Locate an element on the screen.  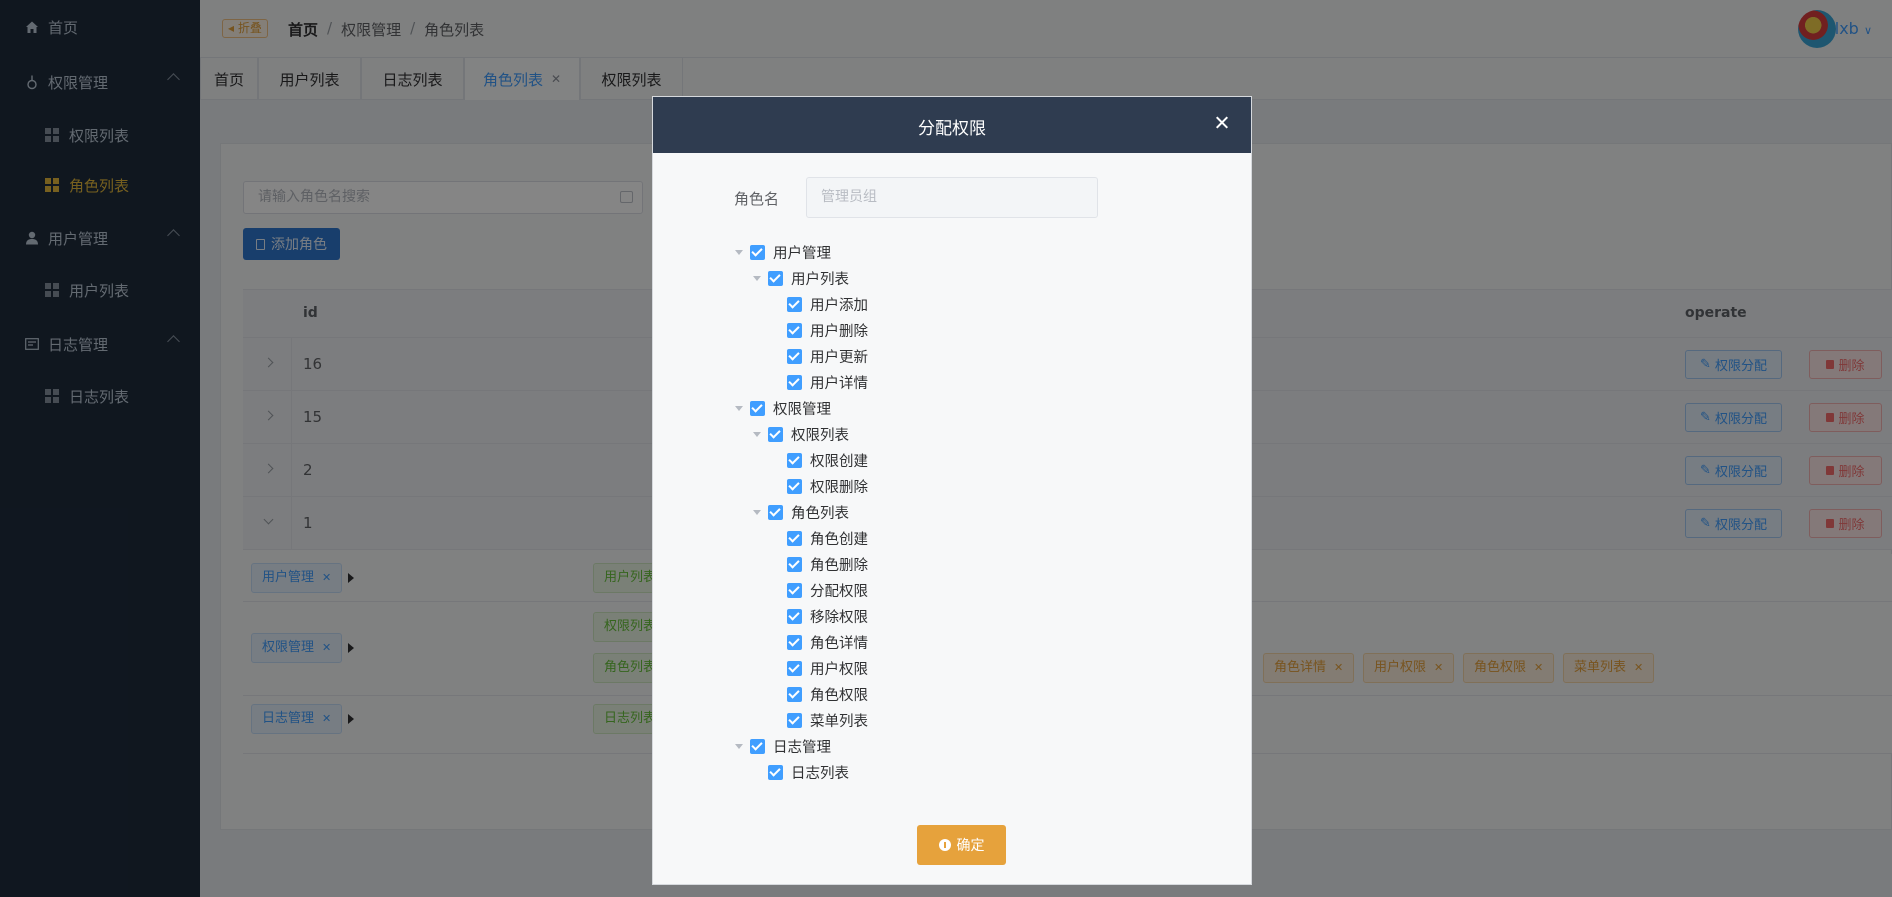
tree-node-label: 菜单列表 is located at coordinates (839, 721).